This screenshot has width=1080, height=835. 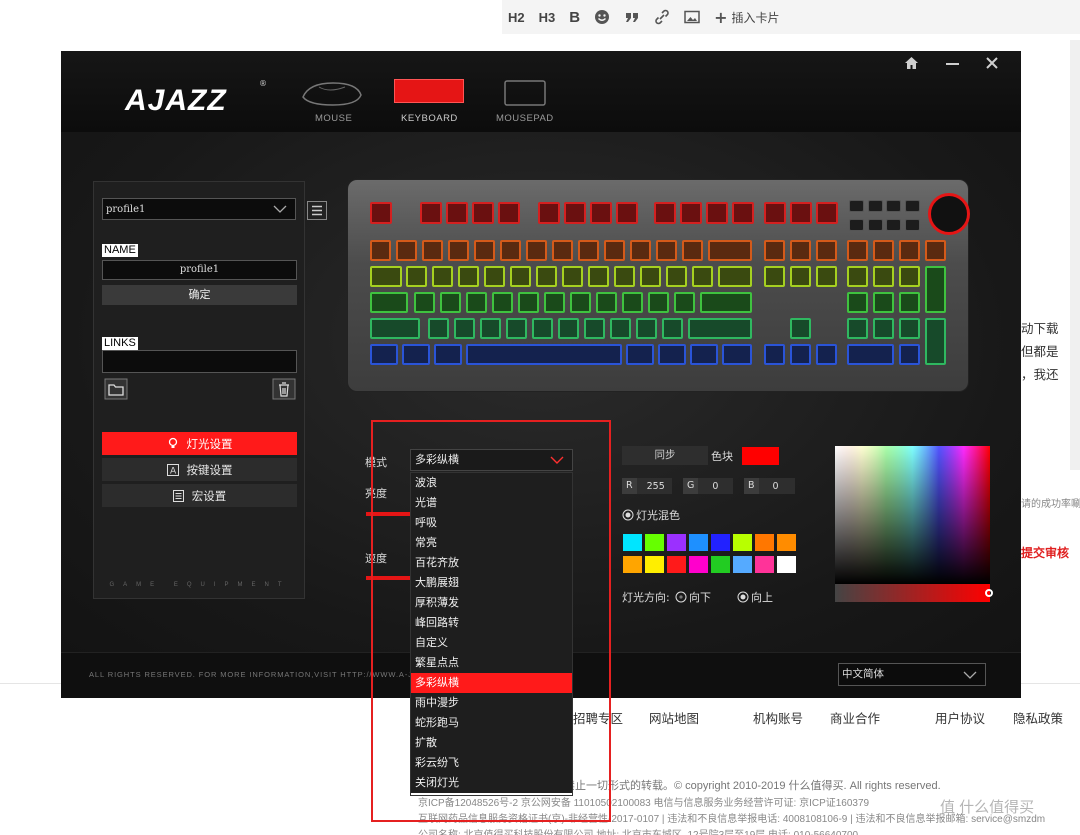 What do you see at coordinates (491, 663) in the screenshot?
I see `mode-option: 繁星点点` at bounding box center [491, 663].